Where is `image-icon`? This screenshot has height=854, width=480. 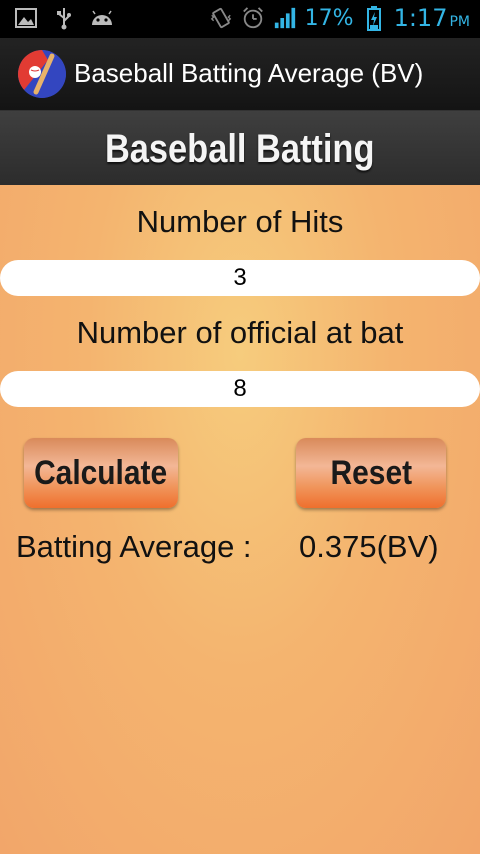 image-icon is located at coordinates (26, 18).